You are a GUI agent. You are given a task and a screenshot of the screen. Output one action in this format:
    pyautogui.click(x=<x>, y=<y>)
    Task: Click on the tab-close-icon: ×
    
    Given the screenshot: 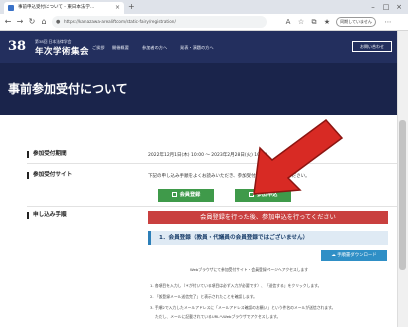 What is the action you would take?
    pyautogui.click(x=117, y=8)
    